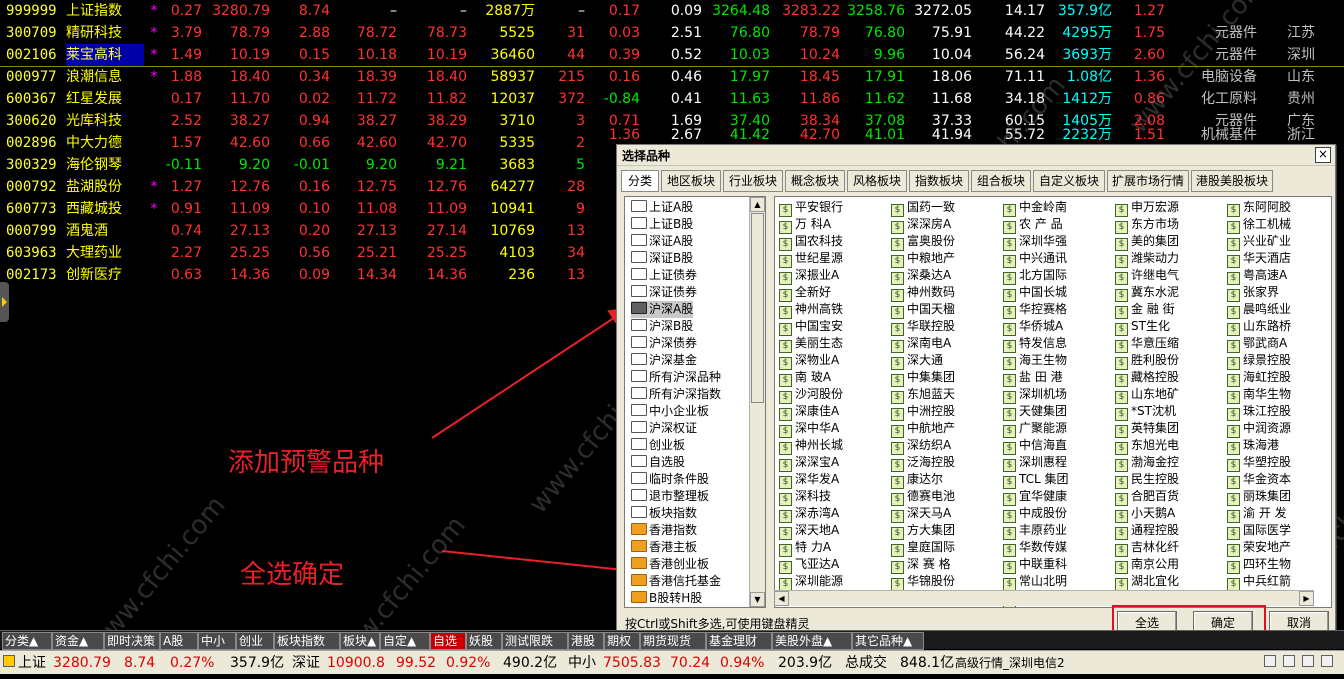 The width and height of the screenshot is (1344, 679). I want to click on security-item: $ 北方国际, so click(1035, 276).